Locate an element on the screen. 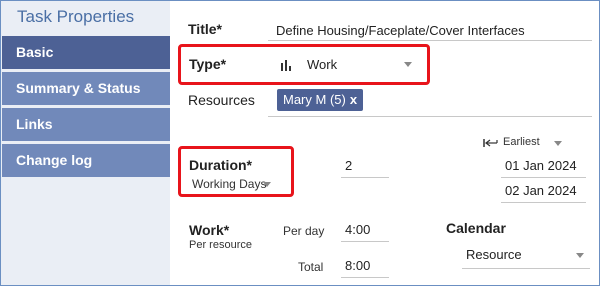 This screenshot has height=286, width=600. resource-chip-remove-icon: x is located at coordinates (353, 99).